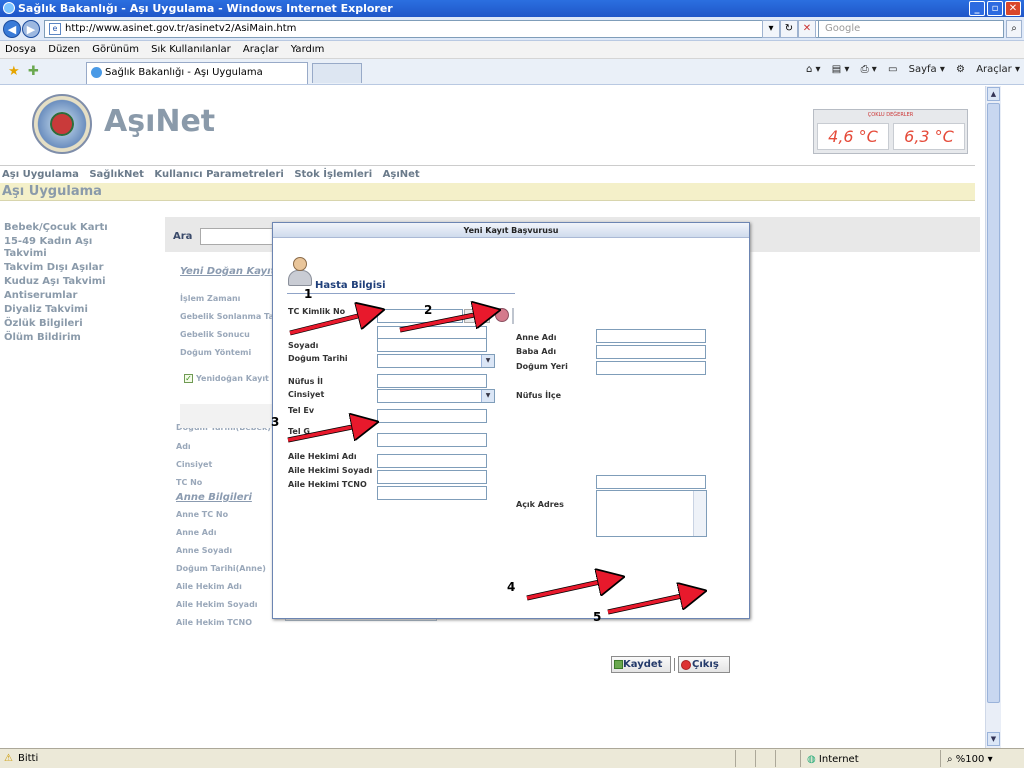 This screenshot has width=1024, height=769. Describe the element at coordinates (20, 49) in the screenshot. I see `menu-file: Dosya` at that location.